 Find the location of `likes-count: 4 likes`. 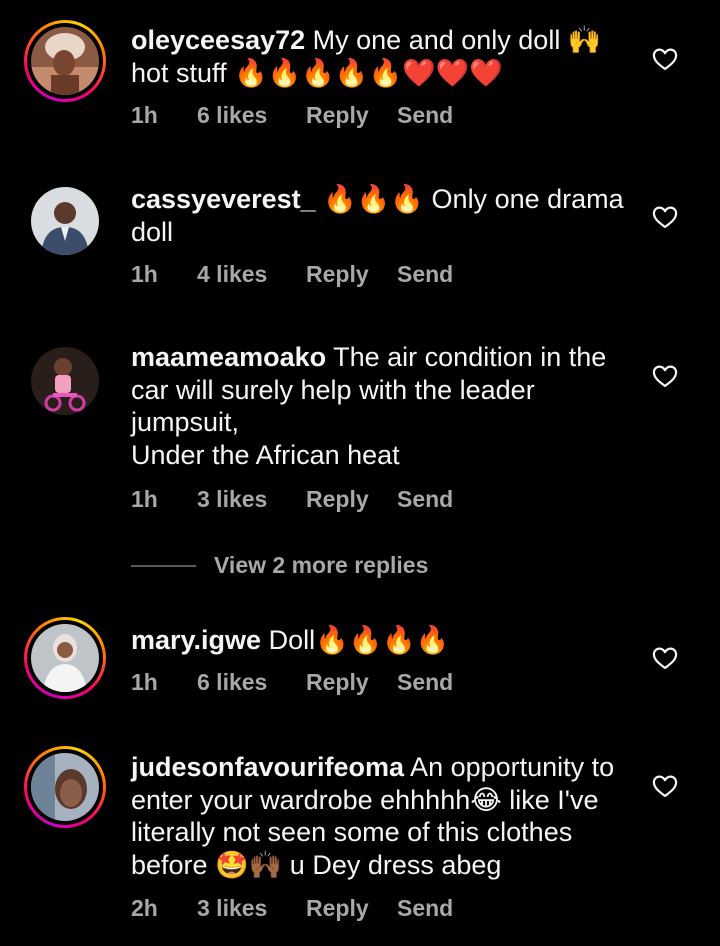

likes-count: 4 likes is located at coordinates (251, 274).